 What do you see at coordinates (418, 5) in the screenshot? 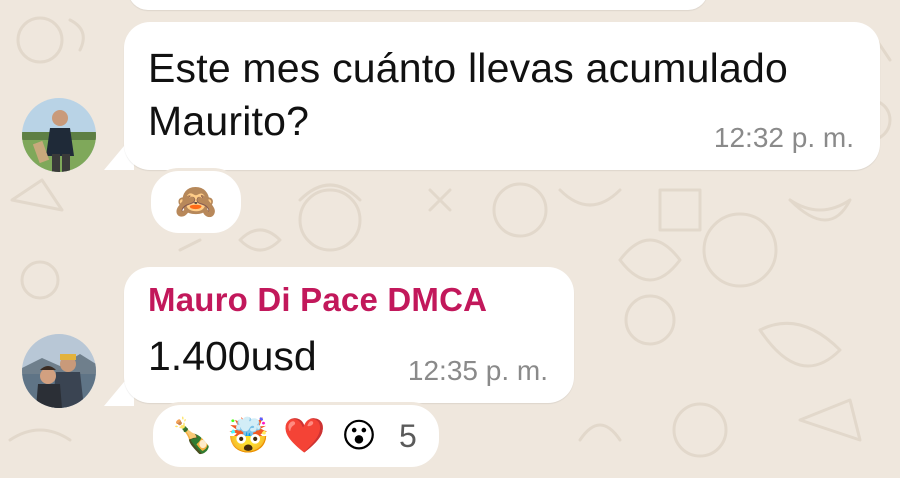
I see `previous-message-bubble` at bounding box center [418, 5].